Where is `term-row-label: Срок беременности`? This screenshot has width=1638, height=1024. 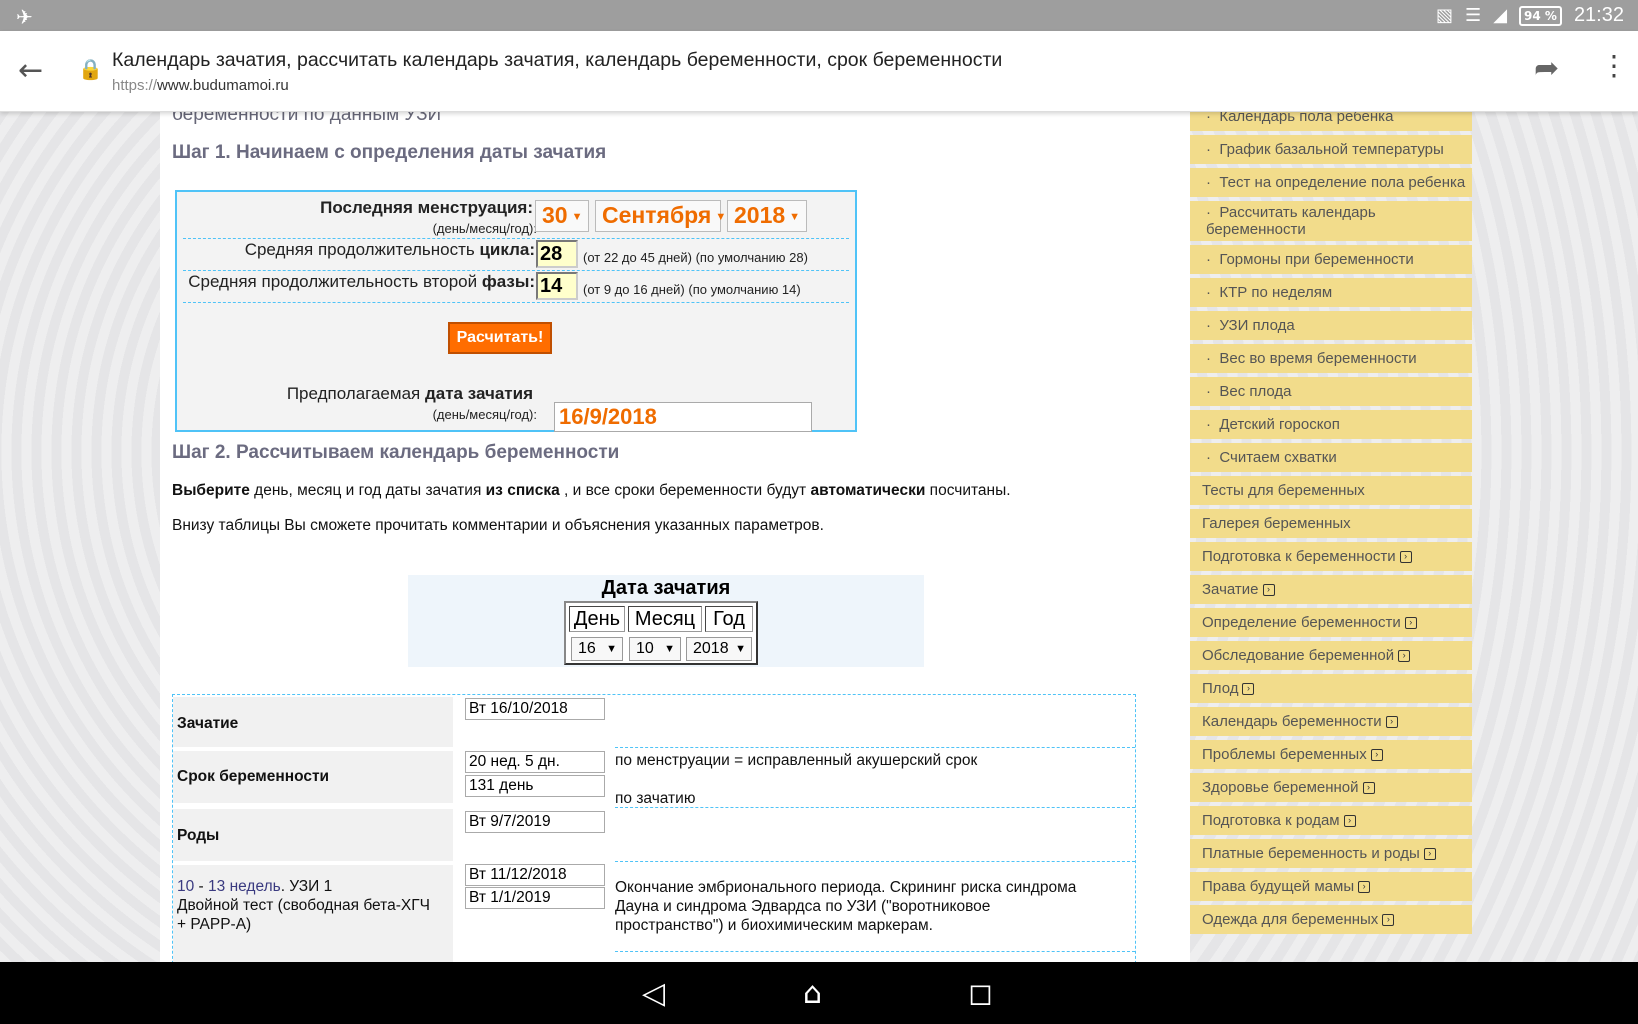 term-row-label: Срок беременности is located at coordinates (313, 777).